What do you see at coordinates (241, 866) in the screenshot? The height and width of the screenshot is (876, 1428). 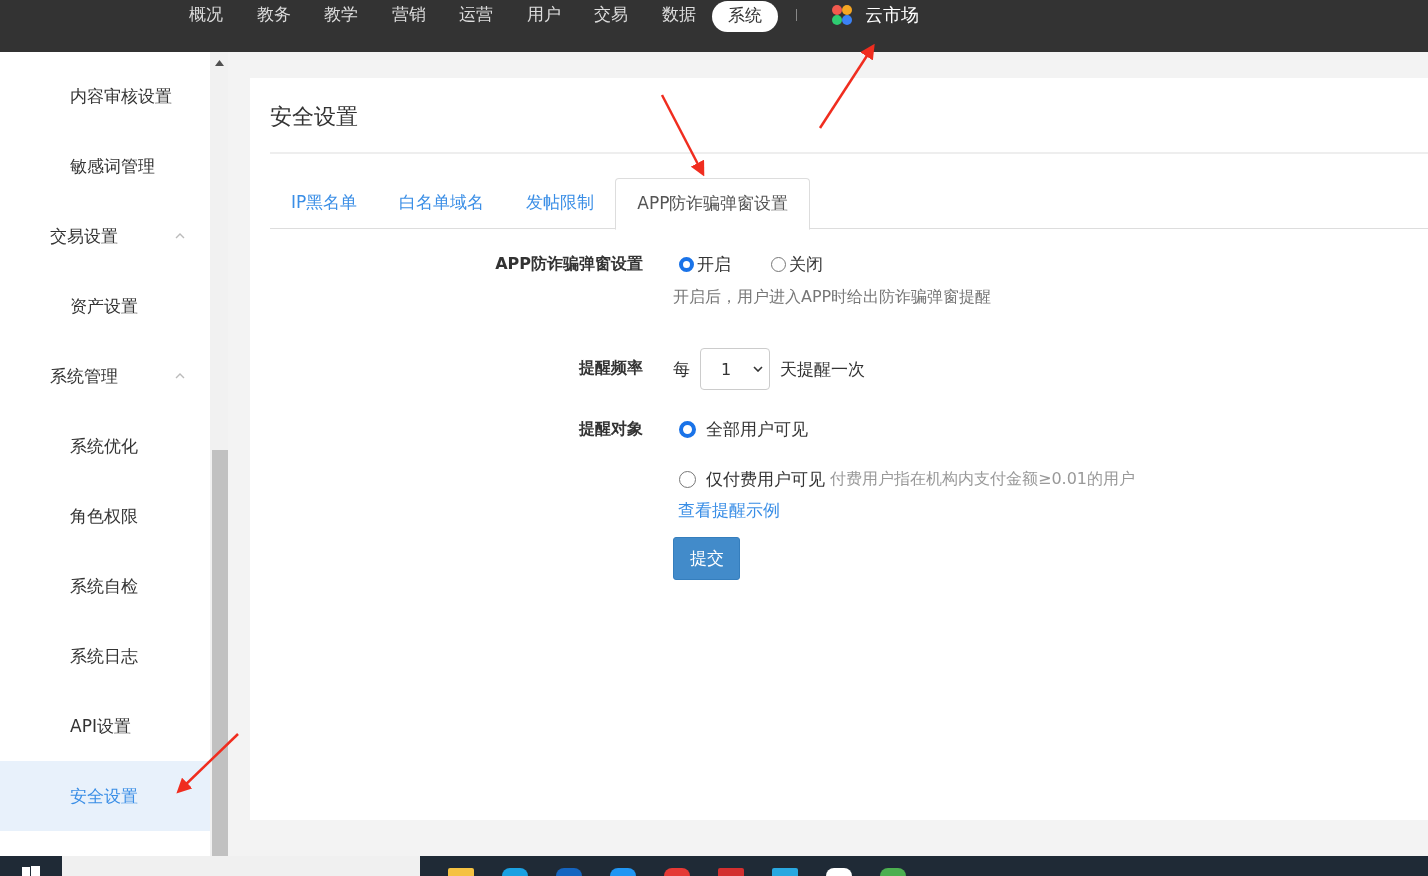 I see `taskbar-search-field` at bounding box center [241, 866].